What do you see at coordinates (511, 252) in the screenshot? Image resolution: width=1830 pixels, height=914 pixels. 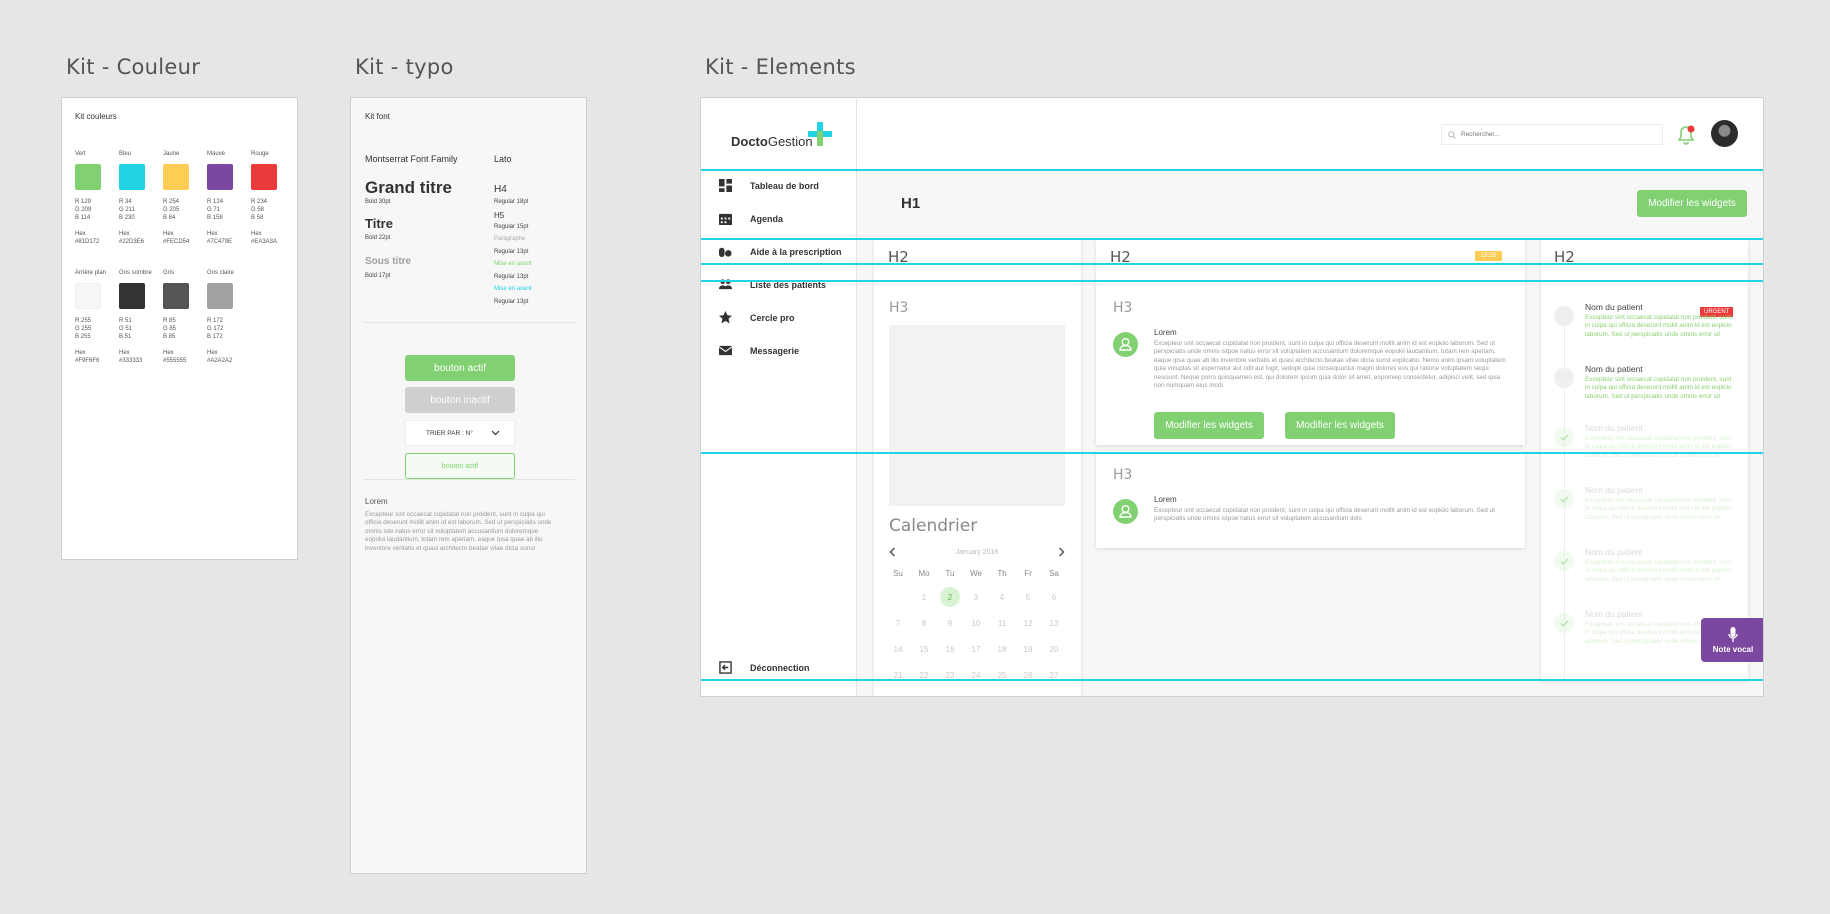 I see `sample-paragraphe-spec: Regular 13pt` at bounding box center [511, 252].